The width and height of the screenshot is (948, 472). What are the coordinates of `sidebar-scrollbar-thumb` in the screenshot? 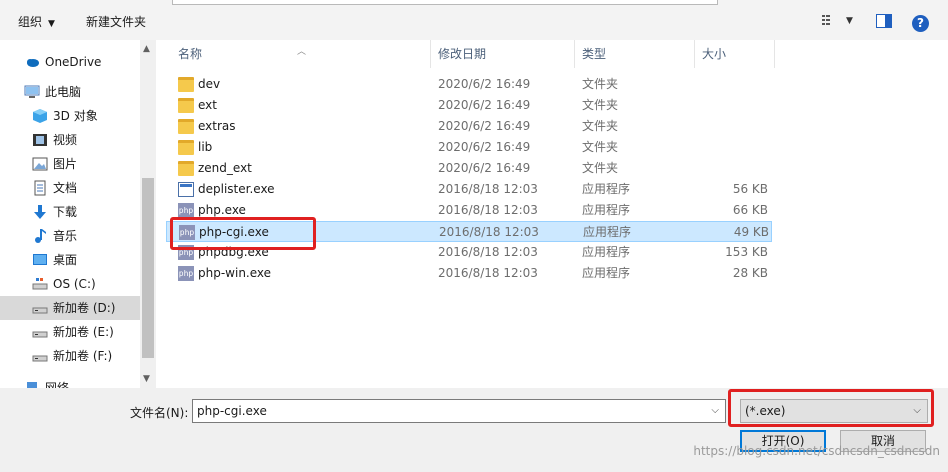 It's located at (148, 268).